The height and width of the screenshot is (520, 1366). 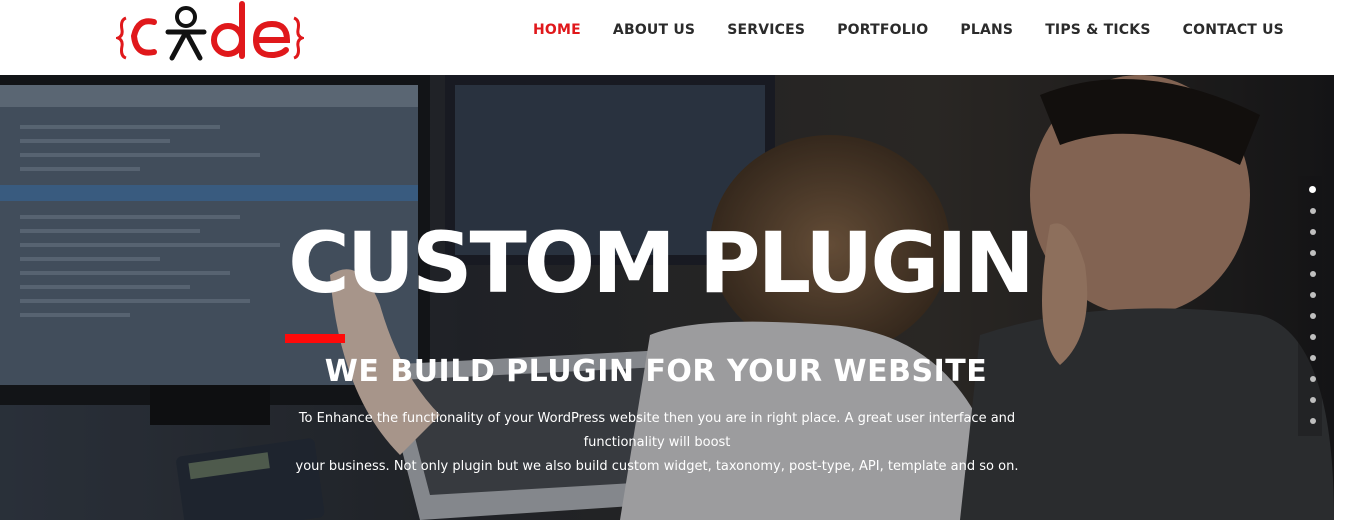 What do you see at coordinates (1233, 30) in the screenshot?
I see `nav-item-contact-us: CONTACT US` at bounding box center [1233, 30].